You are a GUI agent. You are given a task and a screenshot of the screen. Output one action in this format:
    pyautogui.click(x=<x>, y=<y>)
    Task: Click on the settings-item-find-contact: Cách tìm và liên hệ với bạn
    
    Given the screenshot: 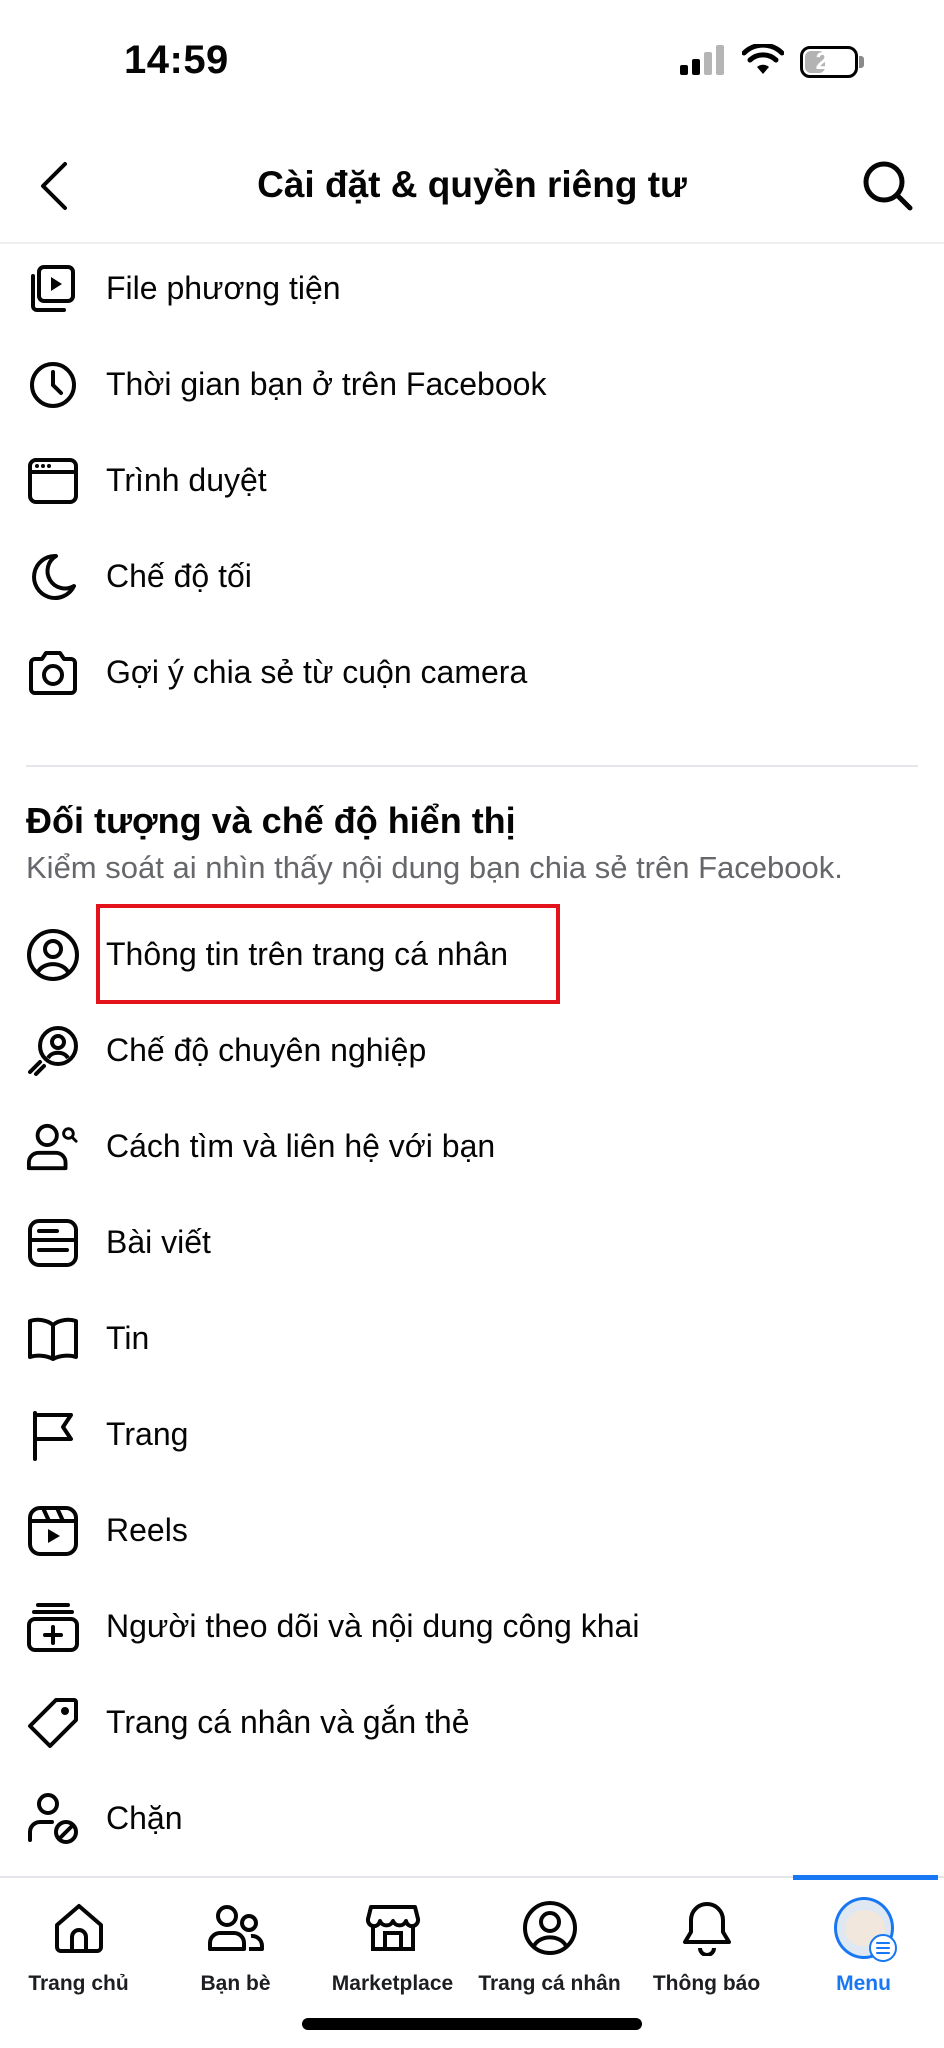 What is the action you would take?
    pyautogui.click(x=472, y=1146)
    